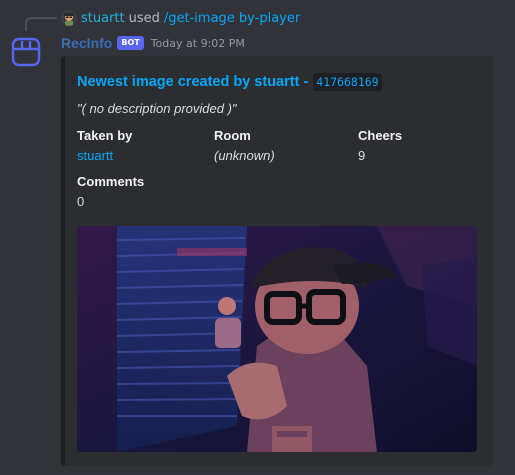  Describe the element at coordinates (362, 155) in the screenshot. I see `field-value: 9` at that location.